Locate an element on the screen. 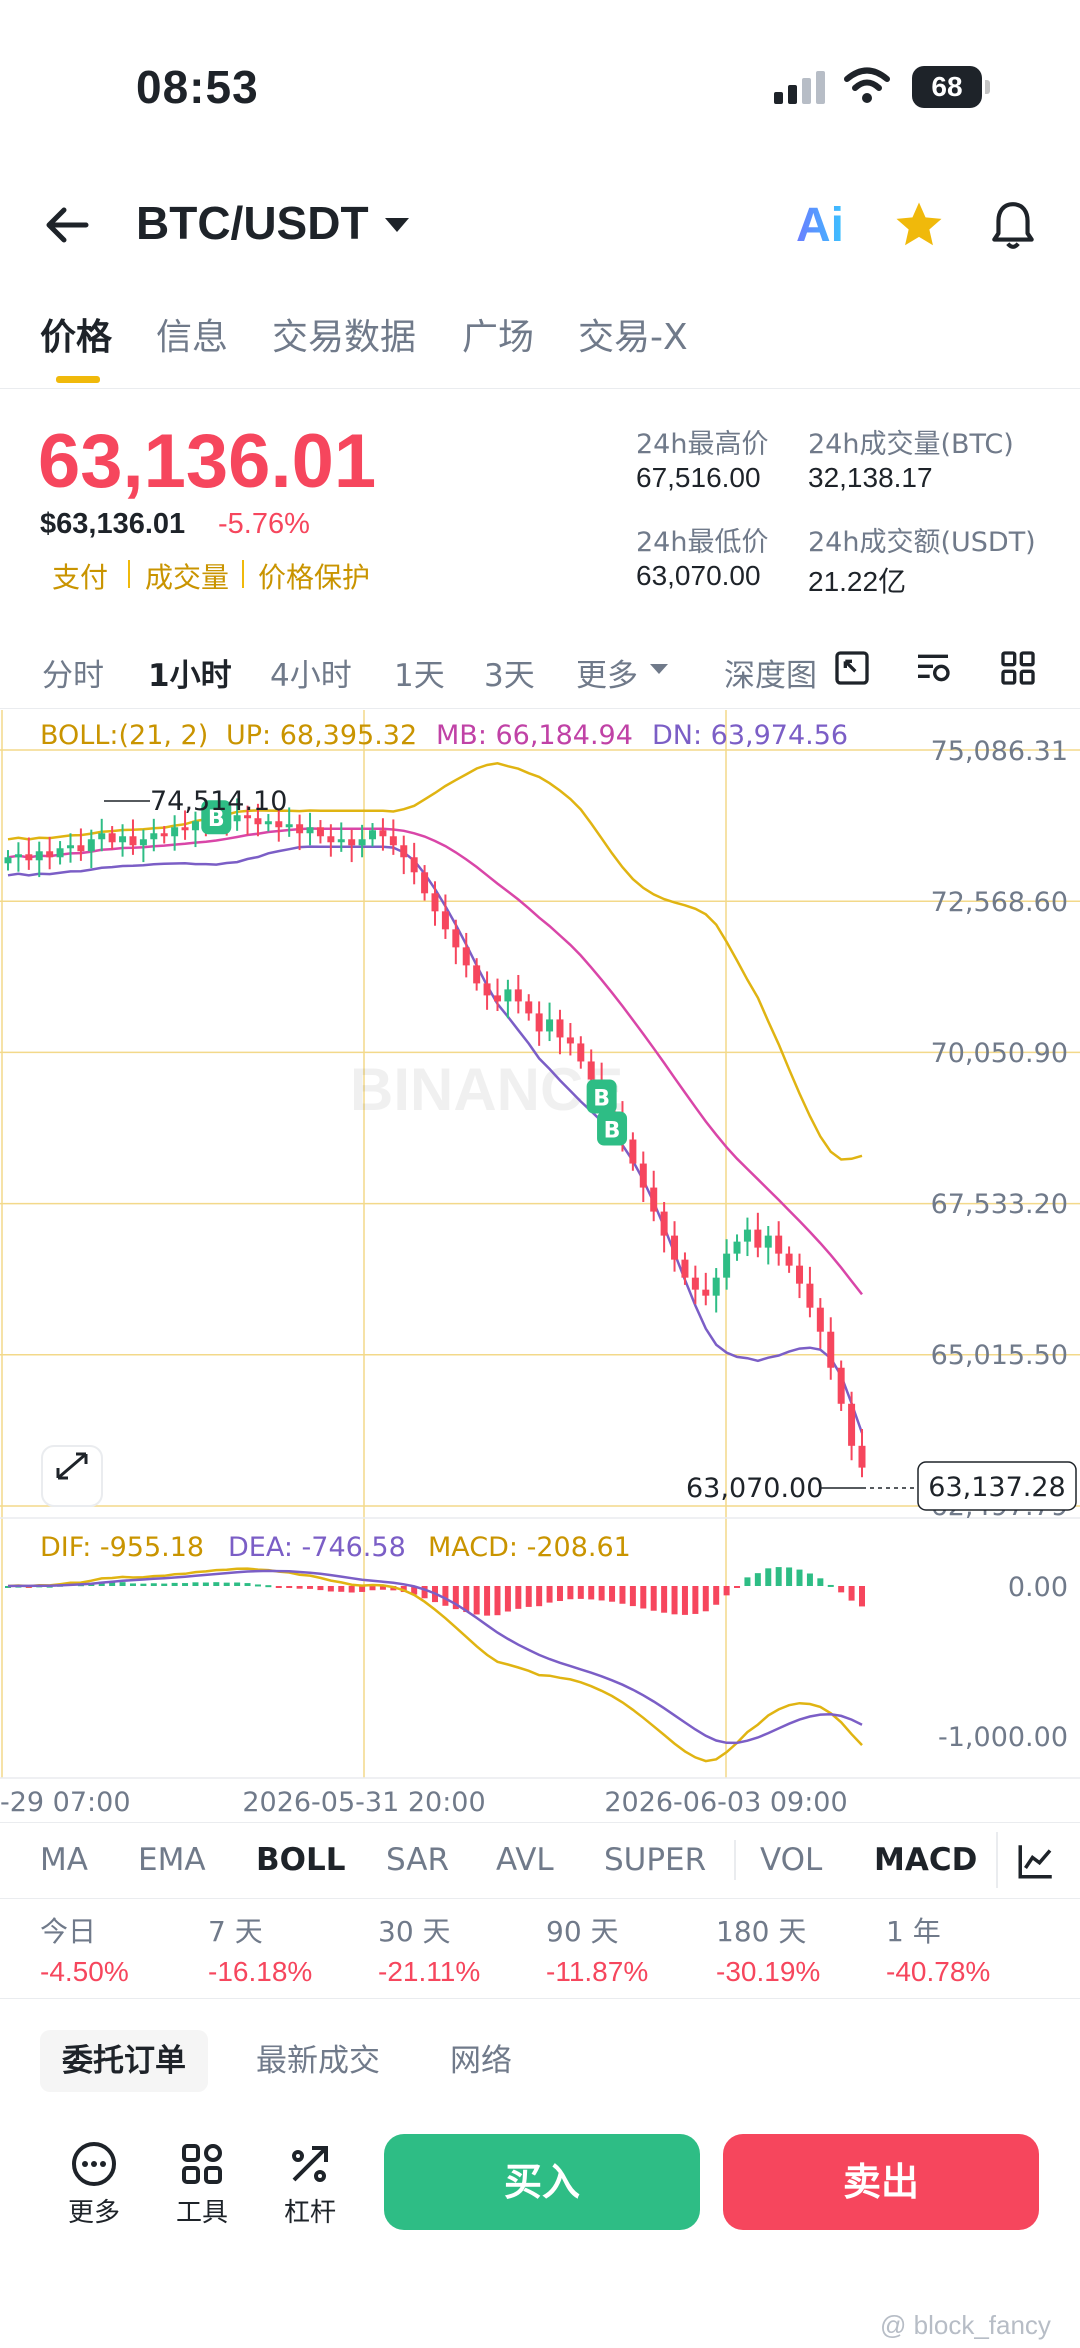  perf-value-1y: -40.78% is located at coordinates (938, 1971).